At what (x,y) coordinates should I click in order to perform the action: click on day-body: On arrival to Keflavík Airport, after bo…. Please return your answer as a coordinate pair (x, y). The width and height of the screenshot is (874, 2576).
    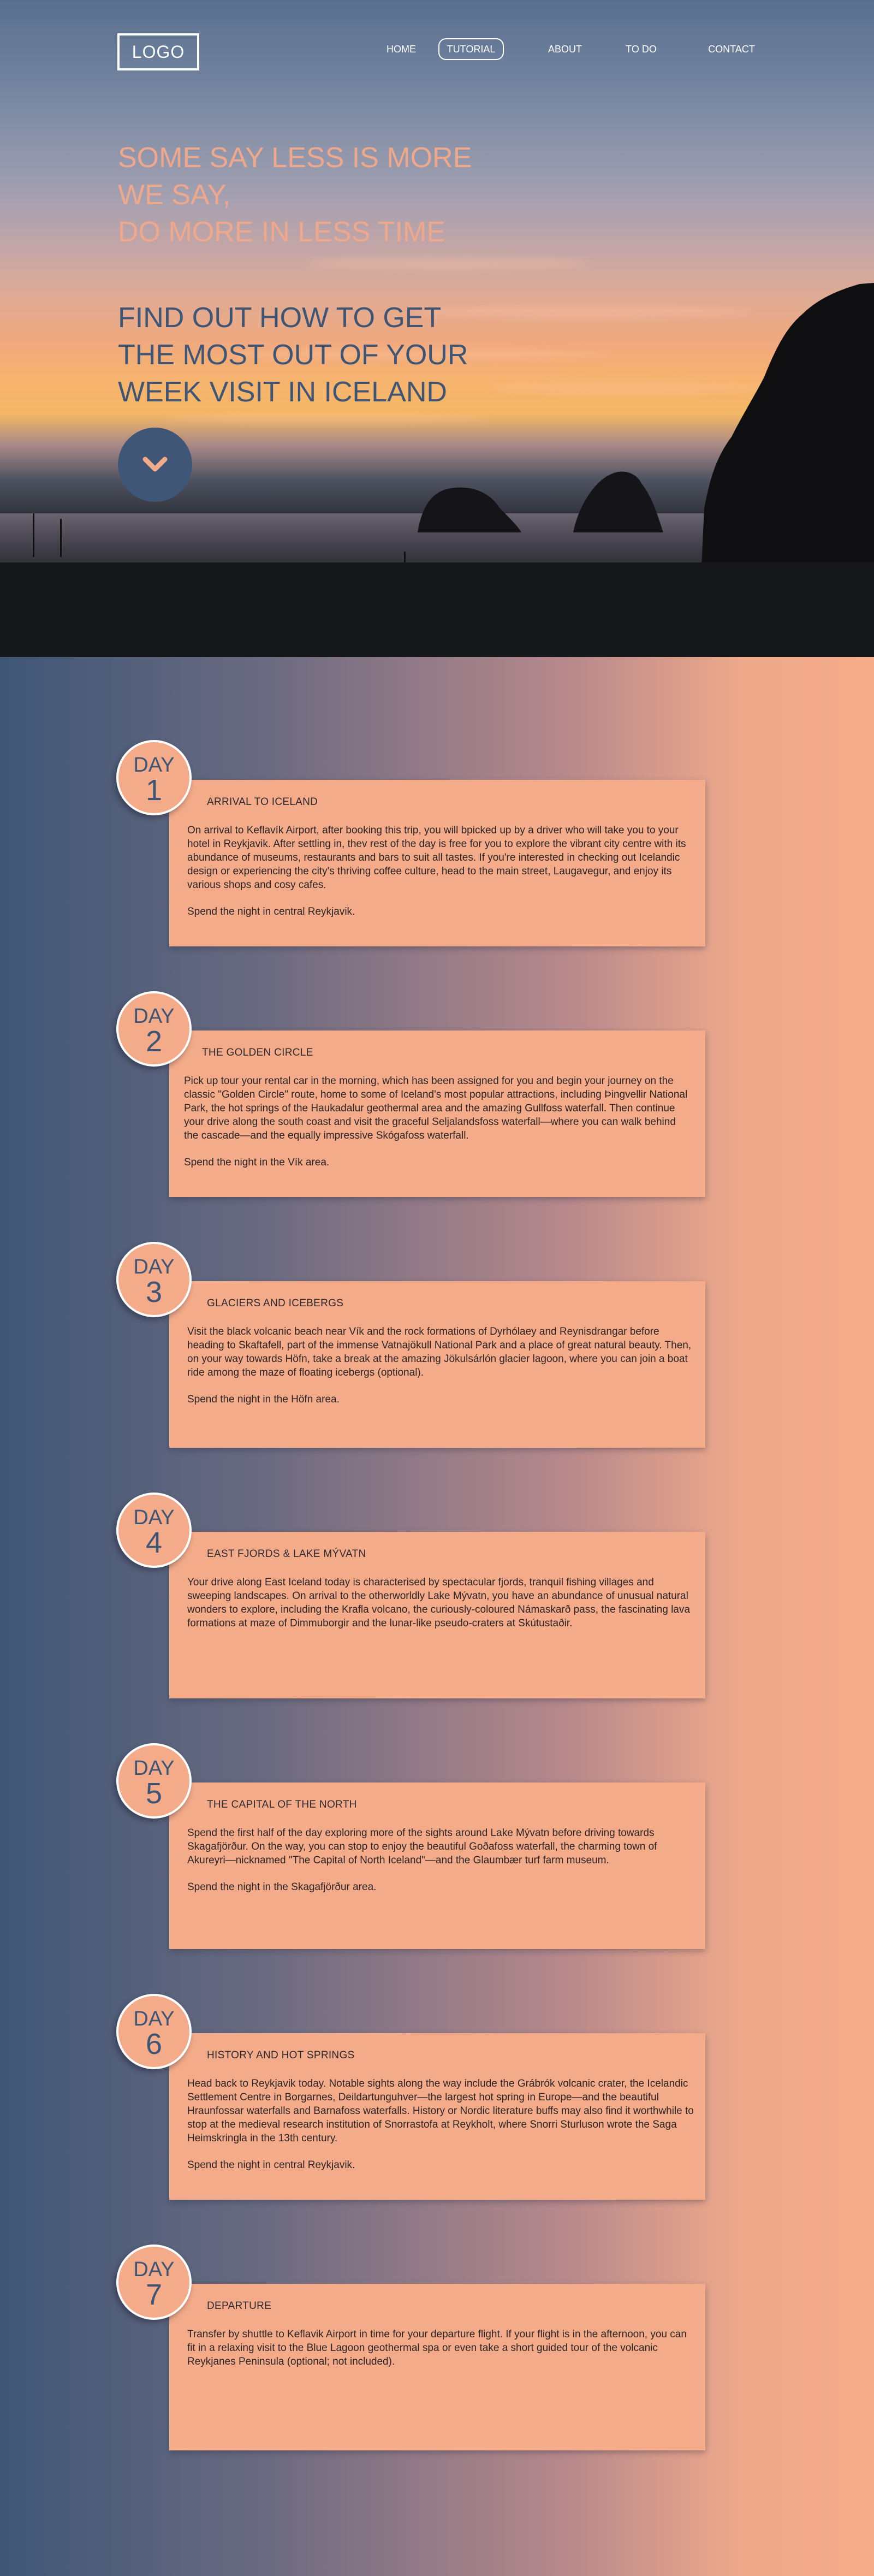
    Looking at the image, I should click on (436, 858).